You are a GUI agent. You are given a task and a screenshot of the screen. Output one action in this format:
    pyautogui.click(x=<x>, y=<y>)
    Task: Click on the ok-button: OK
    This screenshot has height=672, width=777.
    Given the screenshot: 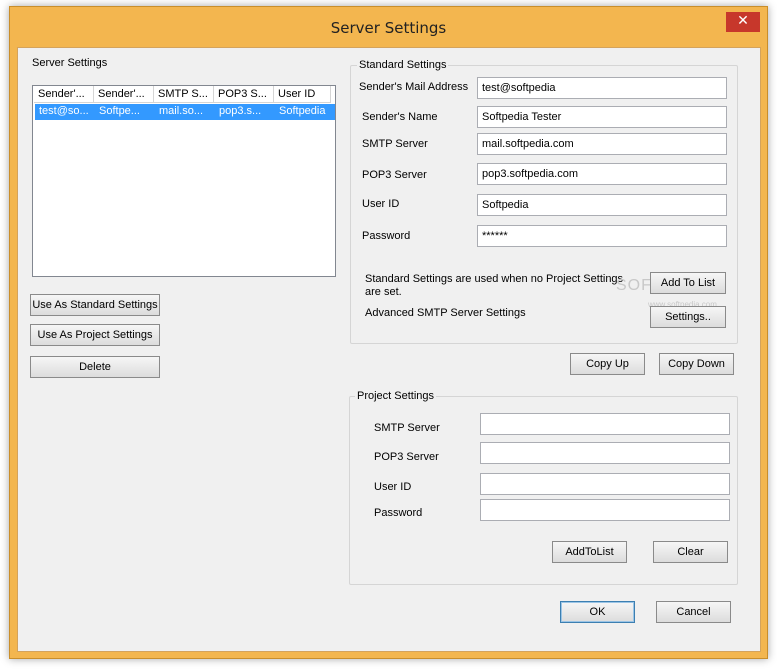 What is the action you would take?
    pyautogui.click(x=597, y=612)
    